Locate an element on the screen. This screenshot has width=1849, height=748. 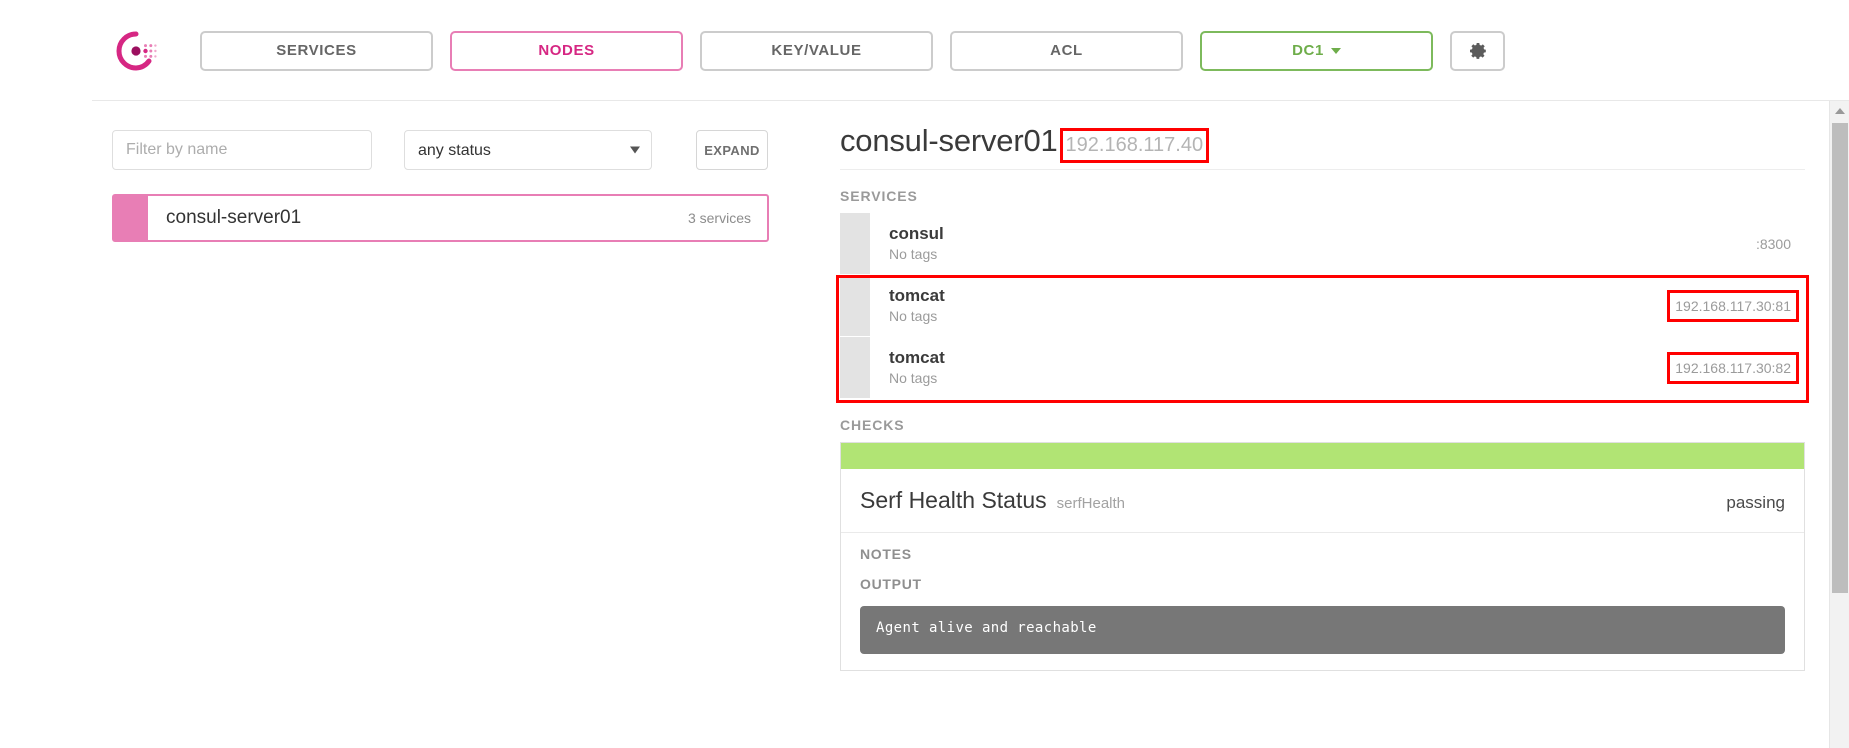
expand-button: EXPAND is located at coordinates (732, 150).